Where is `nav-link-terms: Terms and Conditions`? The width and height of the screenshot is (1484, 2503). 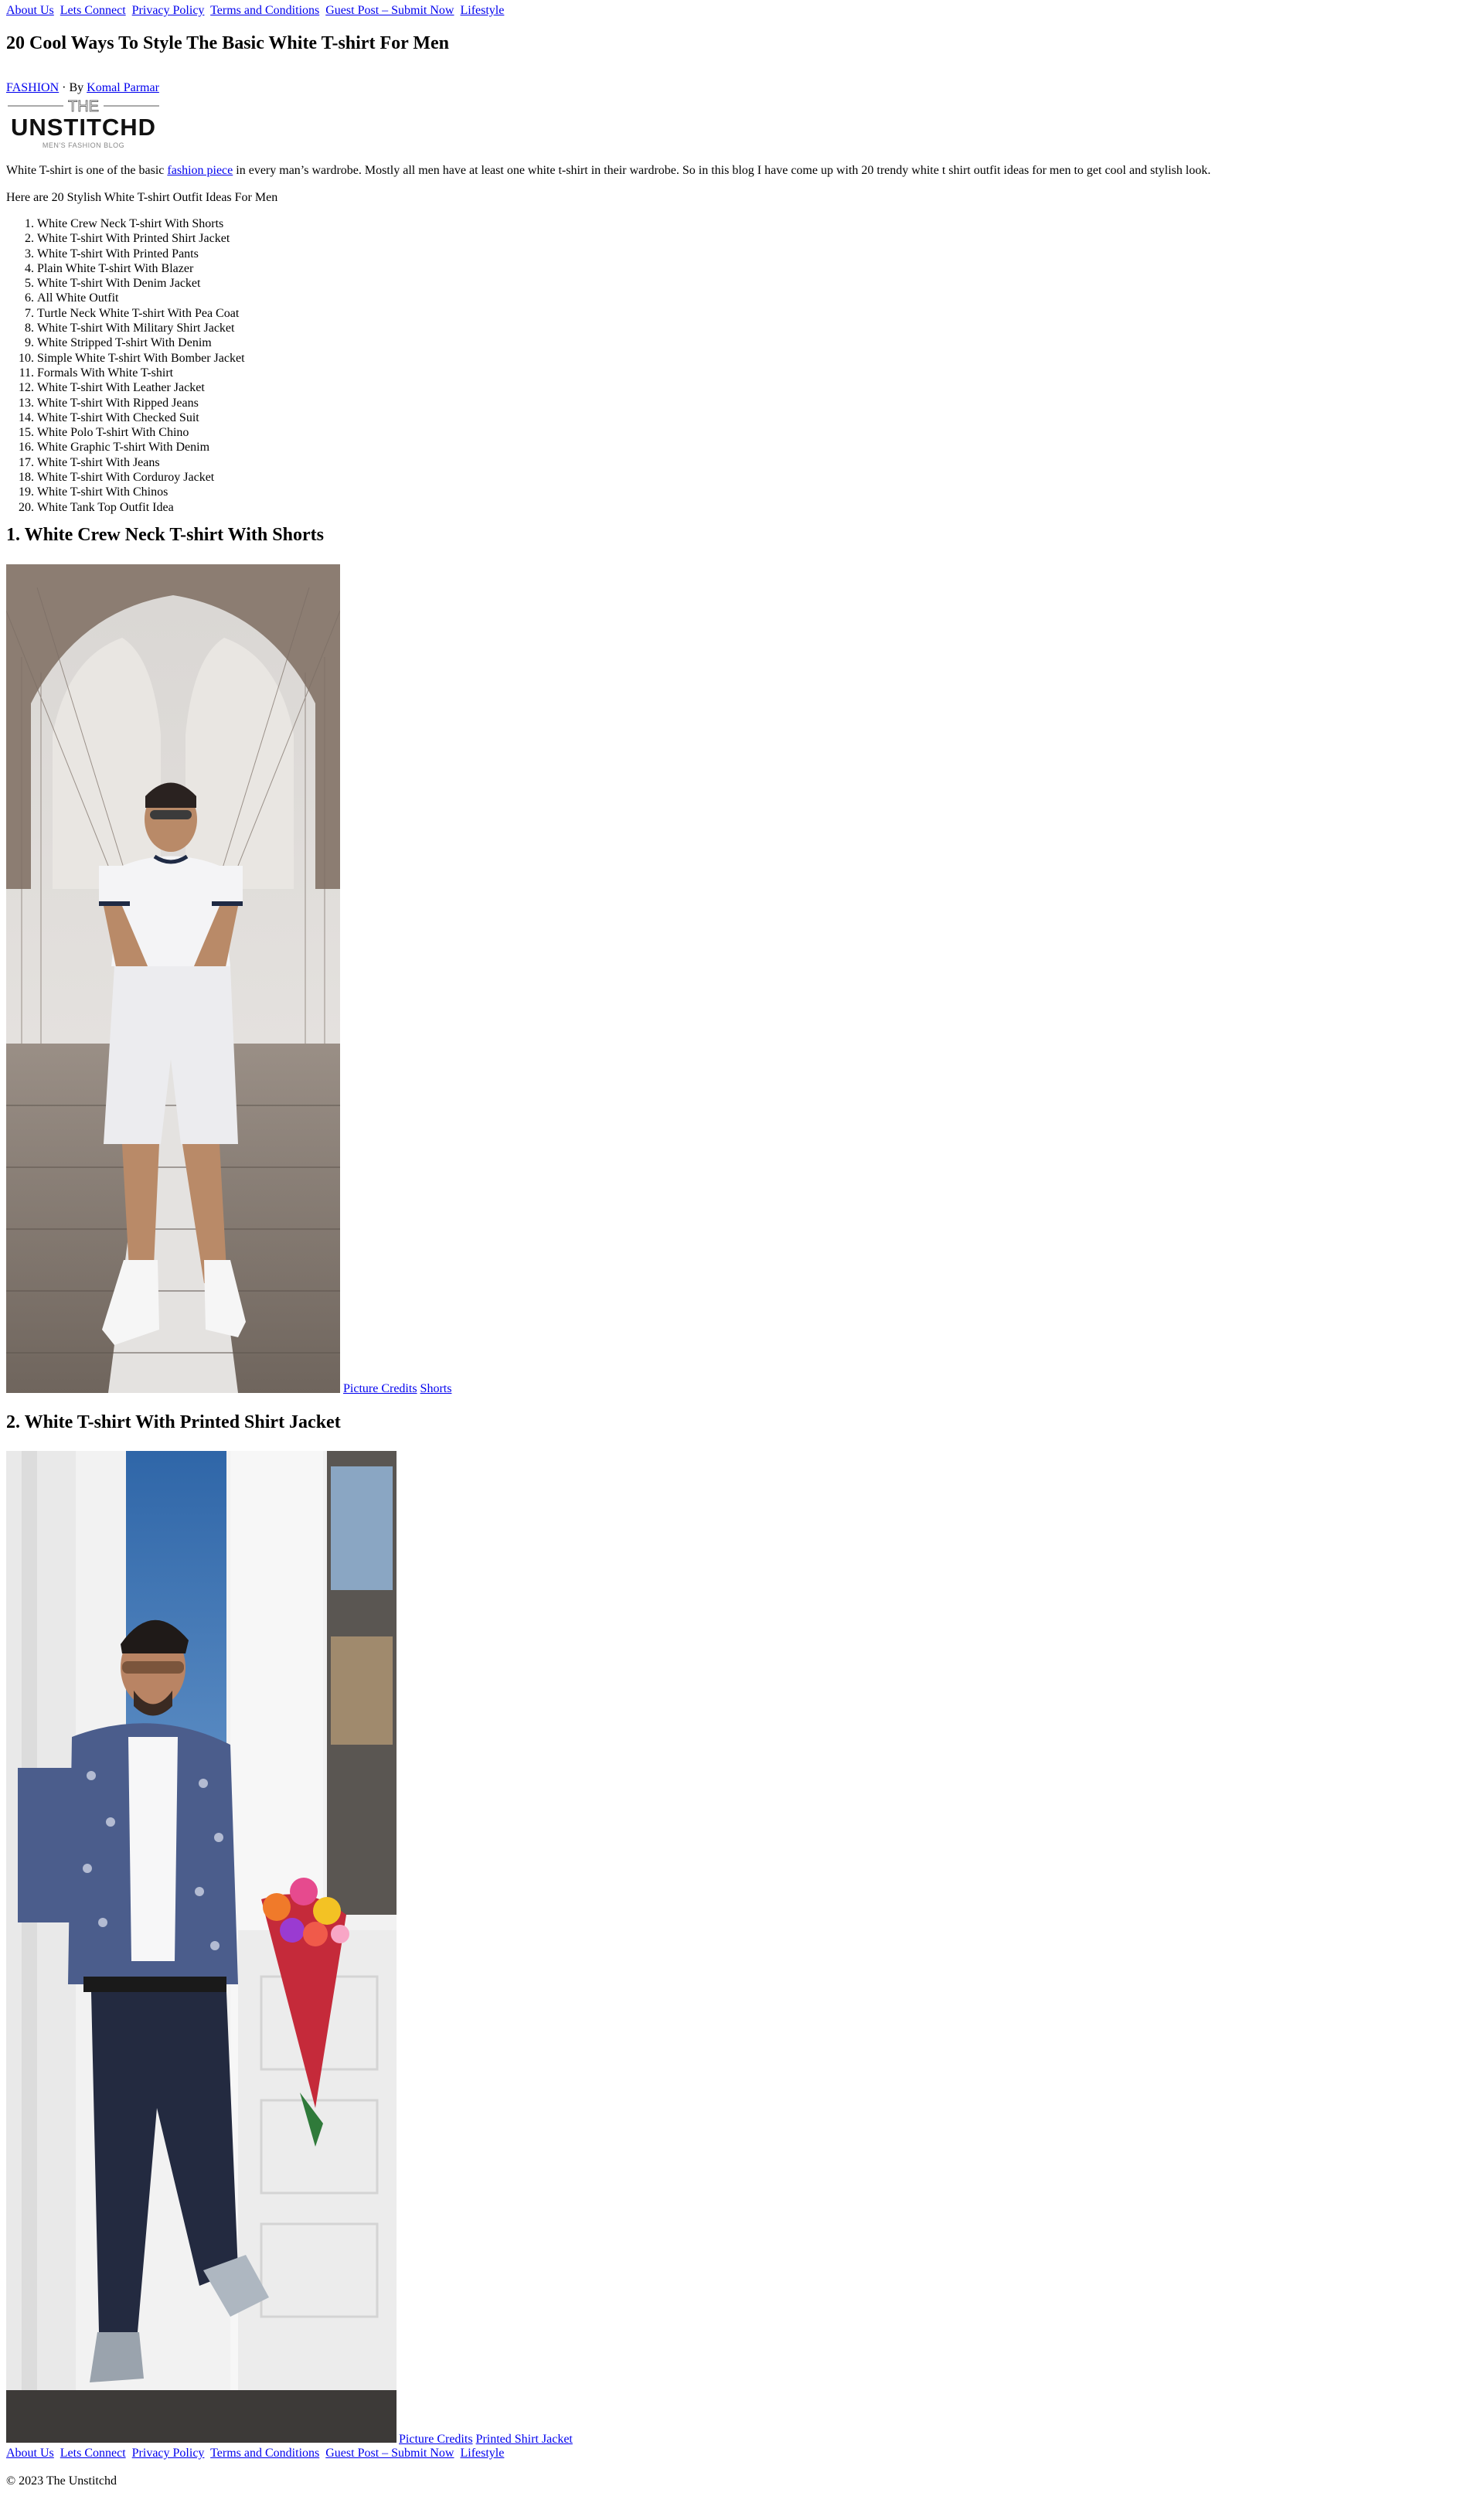
nav-link-terms: Terms and Conditions is located at coordinates (264, 10).